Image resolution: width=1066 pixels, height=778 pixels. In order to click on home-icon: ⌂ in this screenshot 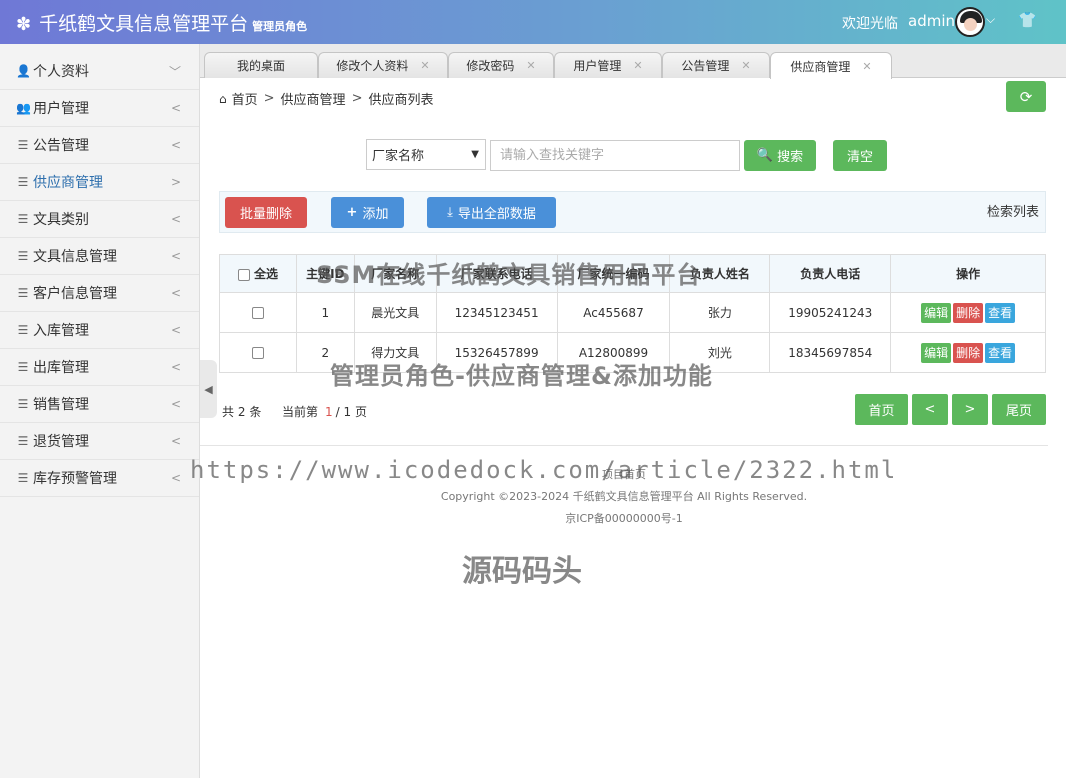, I will do `click(223, 98)`.